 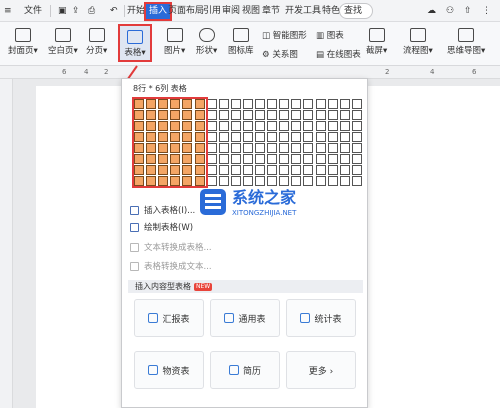 I want to click on template-card-materials: 物资表, so click(x=169, y=370).